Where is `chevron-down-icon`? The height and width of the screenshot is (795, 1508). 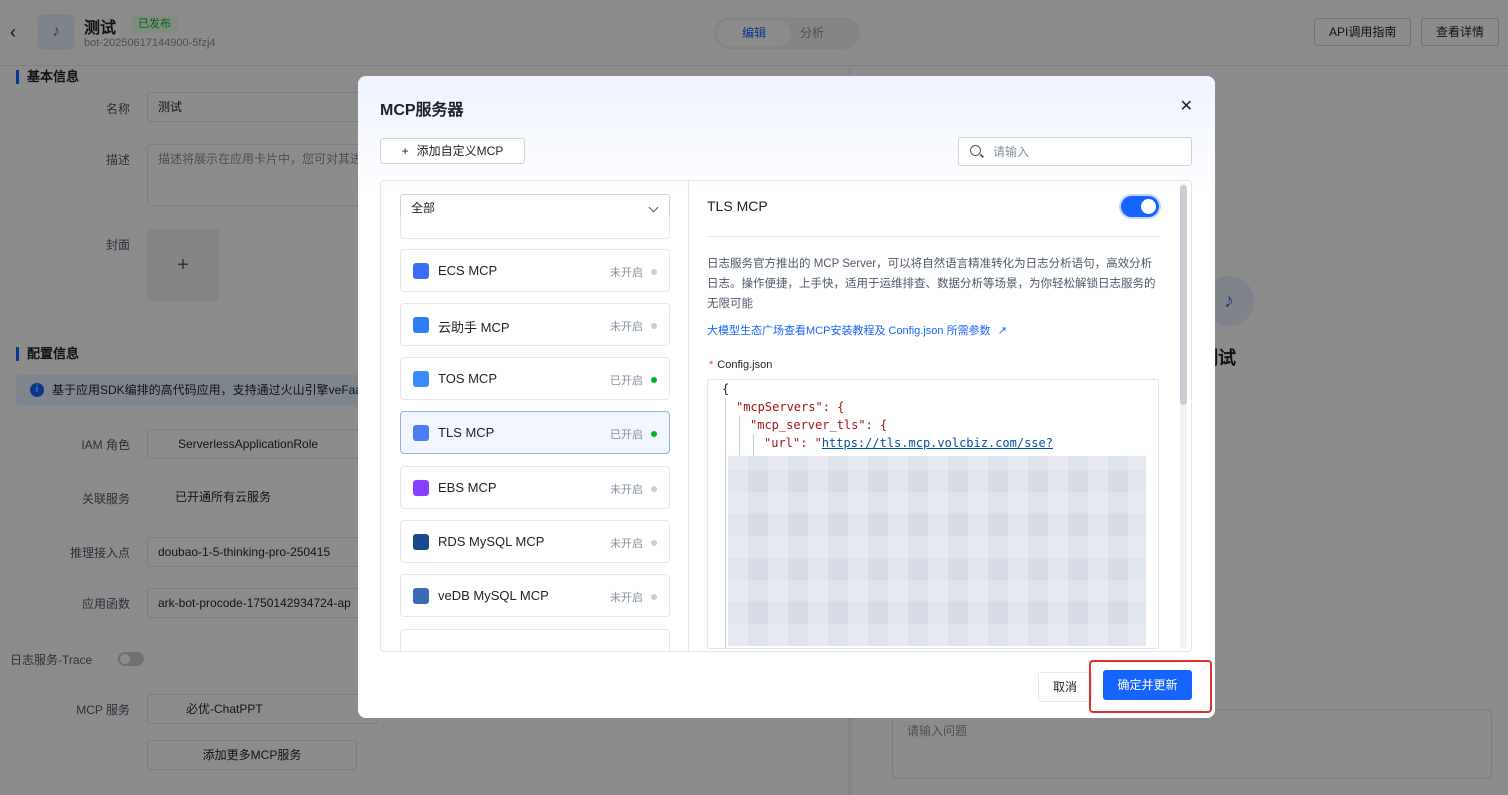
chevron-down-icon is located at coordinates (653, 207).